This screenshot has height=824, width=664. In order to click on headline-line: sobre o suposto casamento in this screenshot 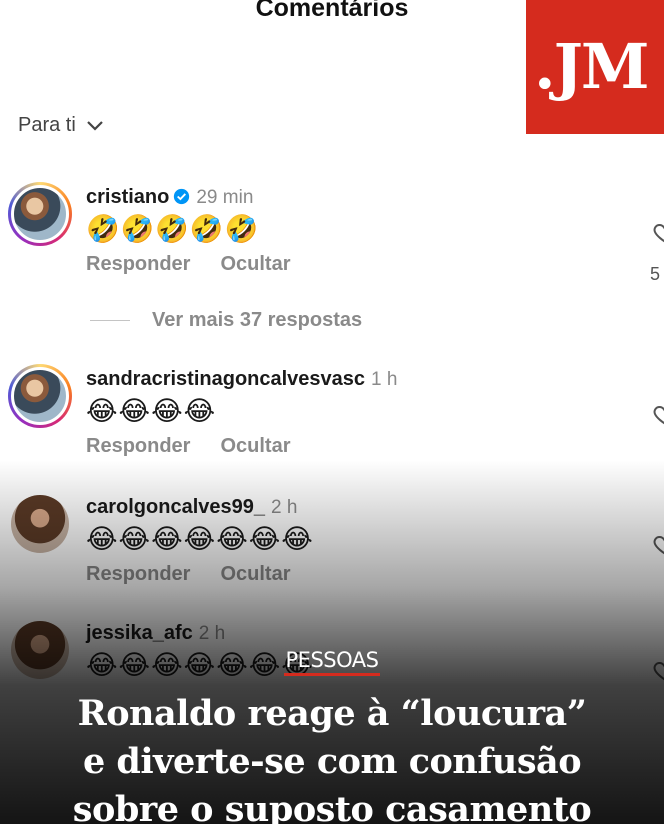, I will do `click(332, 806)`.